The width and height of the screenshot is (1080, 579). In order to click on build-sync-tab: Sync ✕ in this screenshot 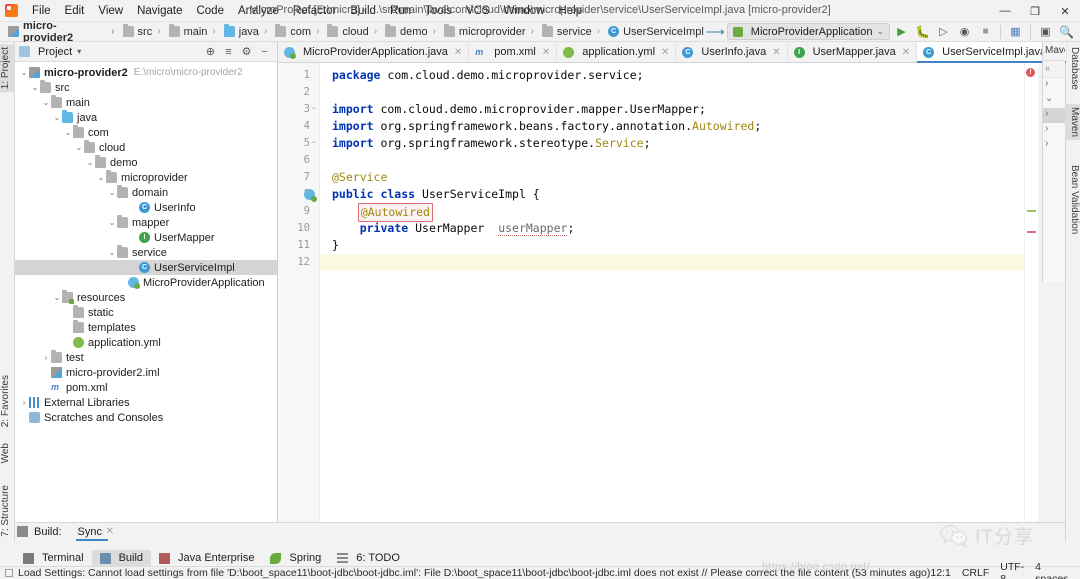, I will do `click(95, 532)`.